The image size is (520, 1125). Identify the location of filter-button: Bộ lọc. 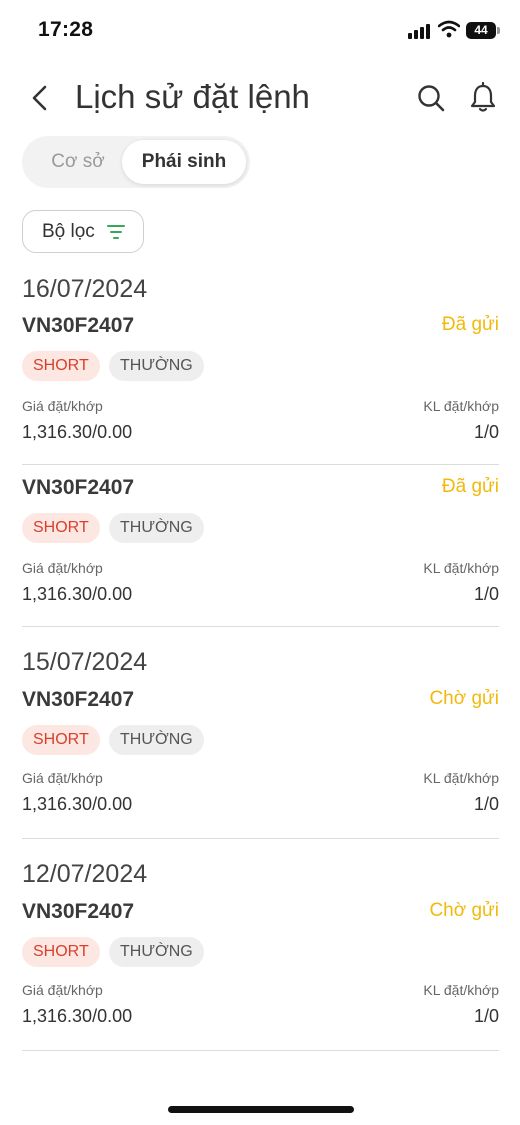
(83, 231).